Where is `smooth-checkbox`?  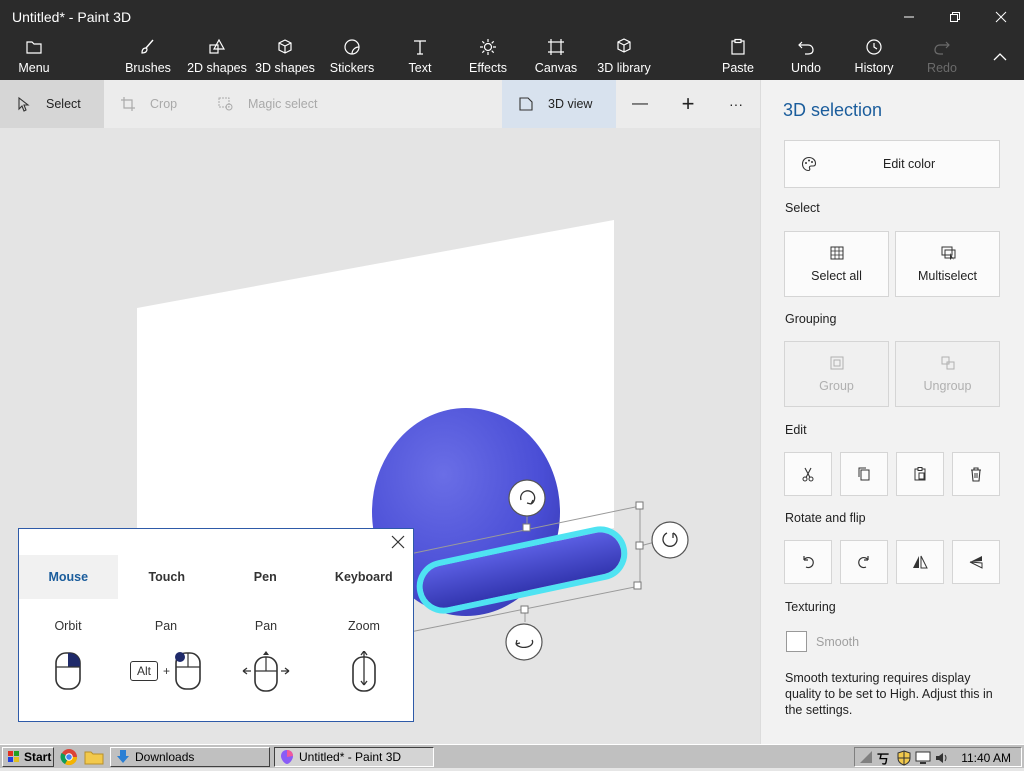 smooth-checkbox is located at coordinates (796, 641).